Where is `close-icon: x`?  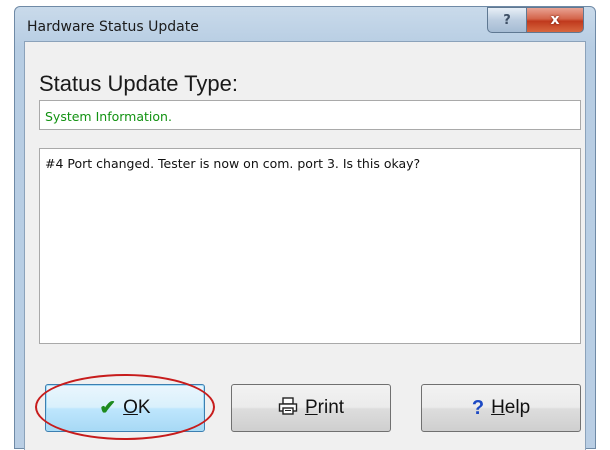
close-icon: x is located at coordinates (555, 20).